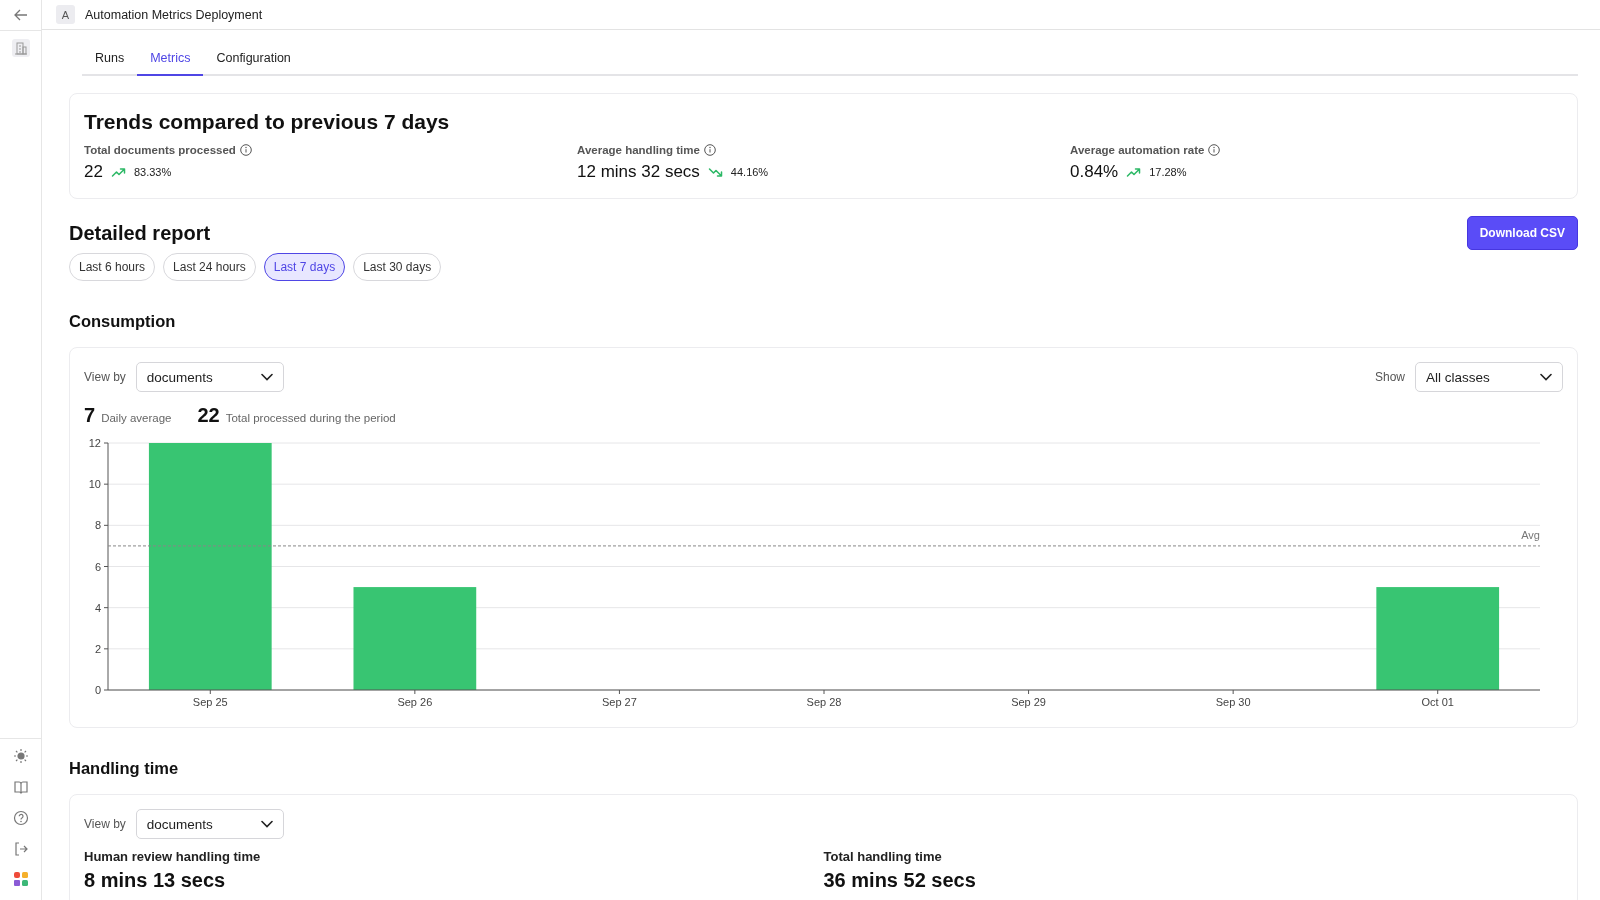  Describe the element at coordinates (267, 122) in the screenshot. I see `card-title: Trends compared to previous 7 days` at that location.